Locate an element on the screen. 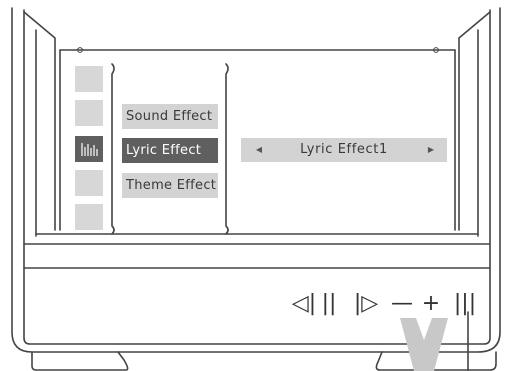 Image resolution: width=514 pixels, height=371 pixels. previous-button: ◁| is located at coordinates (304, 304).